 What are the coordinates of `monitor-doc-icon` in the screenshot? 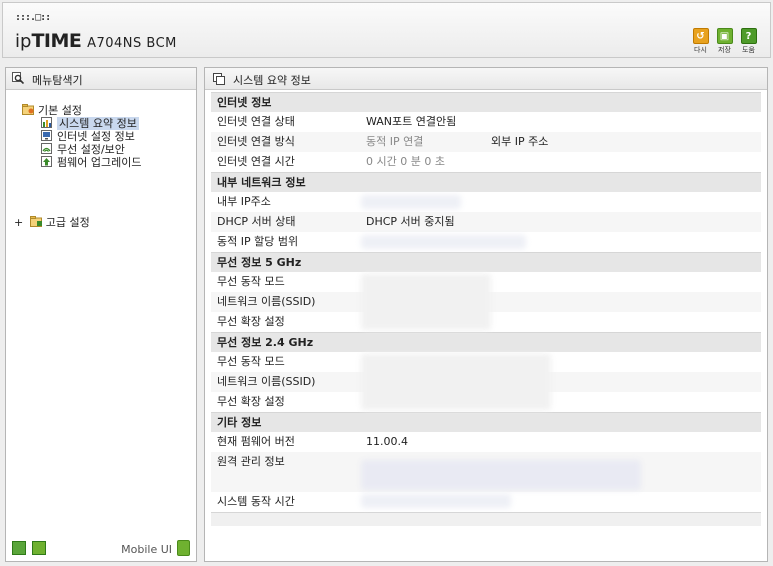 It's located at (46, 135).